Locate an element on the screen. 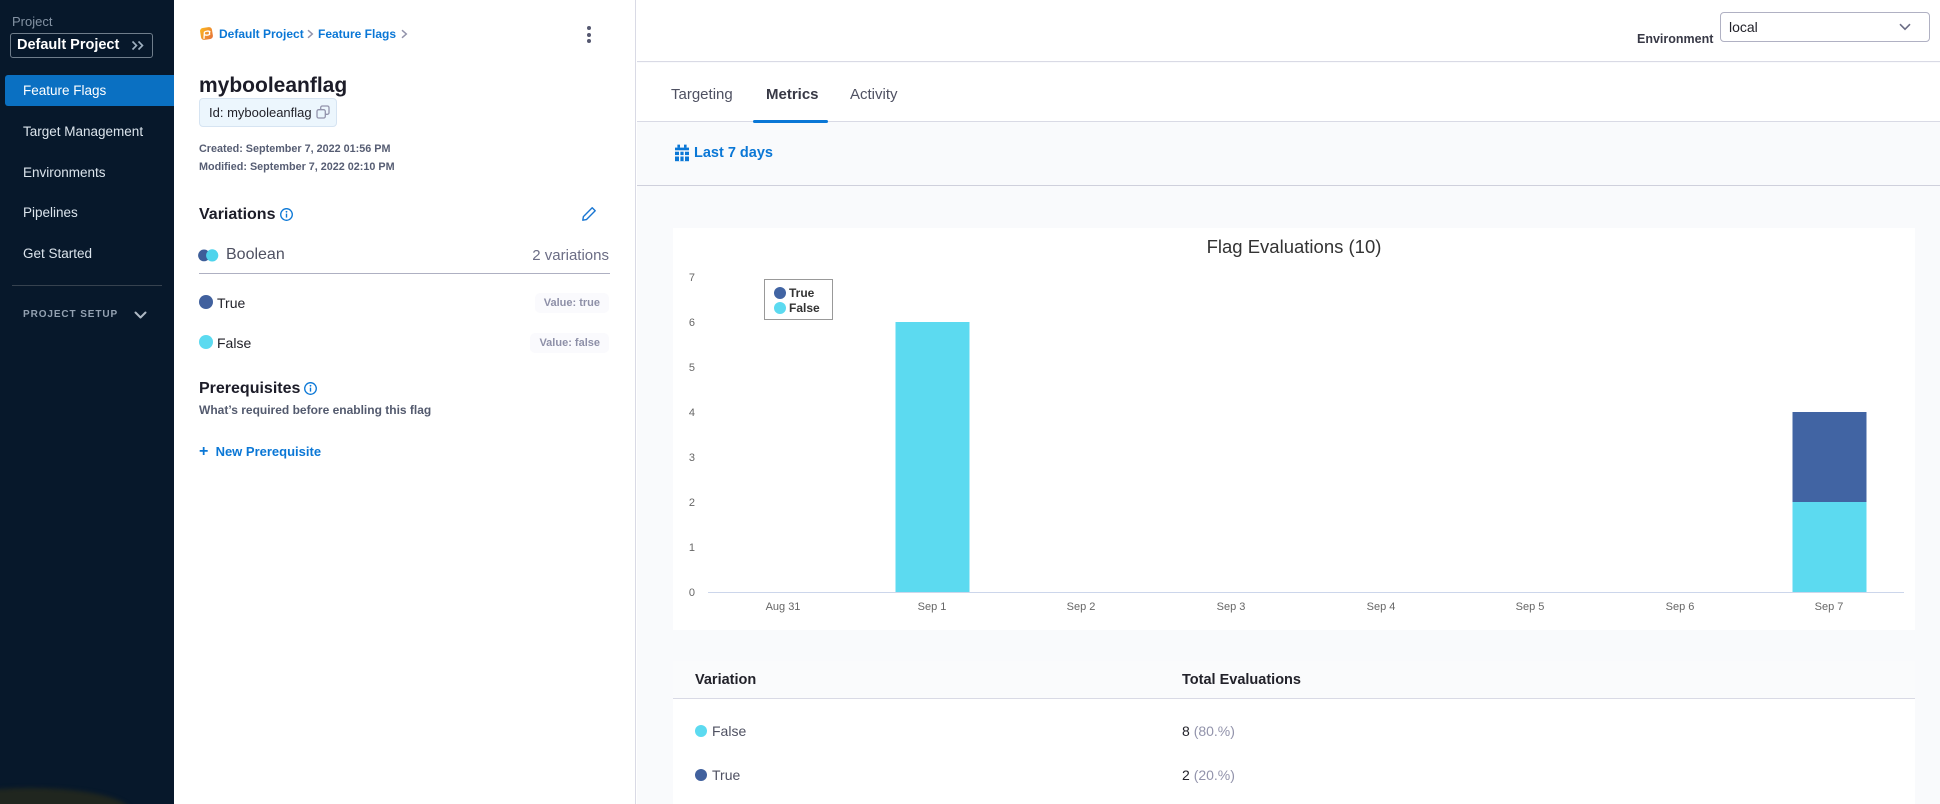 The image size is (1940, 804). svg-text: Sep 2 is located at coordinates (1081, 607).